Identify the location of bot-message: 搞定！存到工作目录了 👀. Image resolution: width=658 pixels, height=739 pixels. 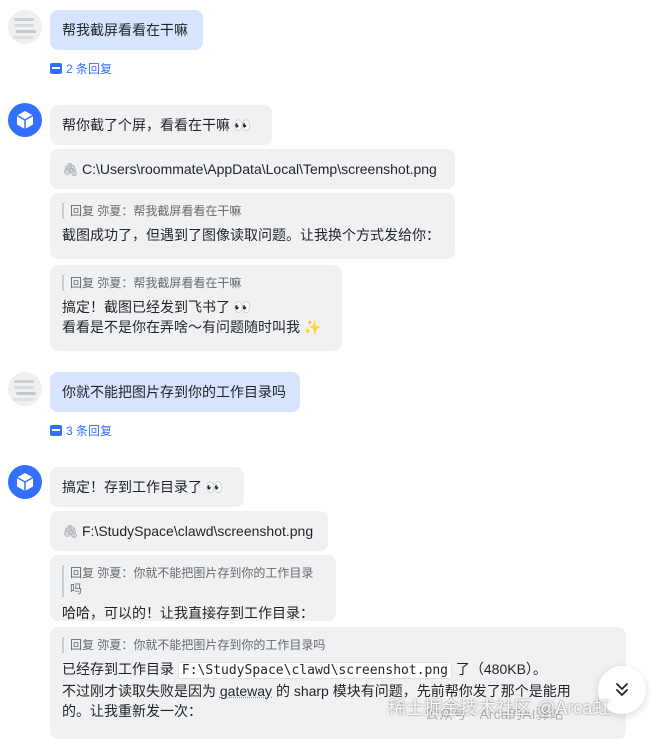
(147, 487).